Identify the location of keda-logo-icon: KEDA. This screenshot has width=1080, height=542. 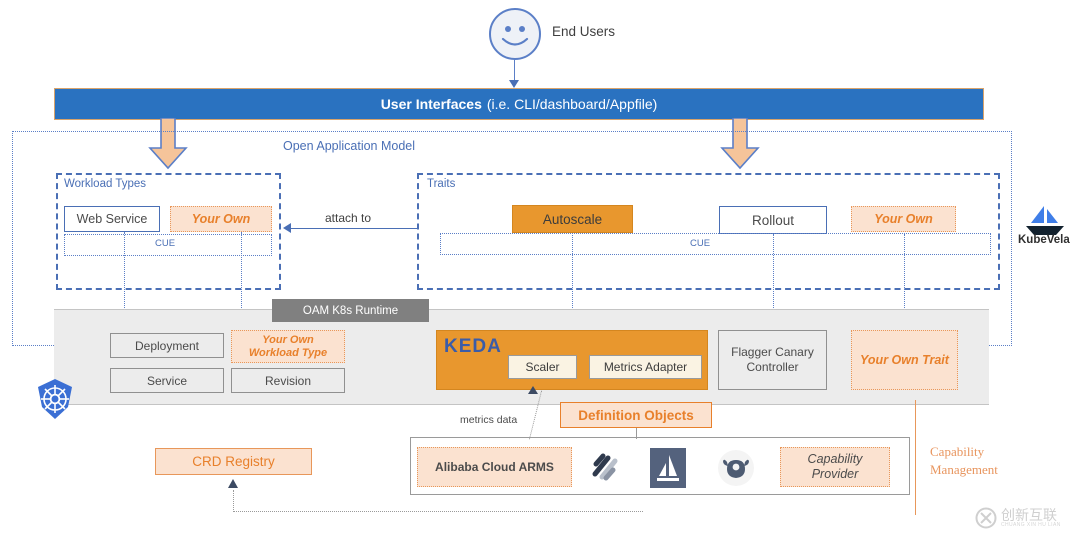
(473, 347).